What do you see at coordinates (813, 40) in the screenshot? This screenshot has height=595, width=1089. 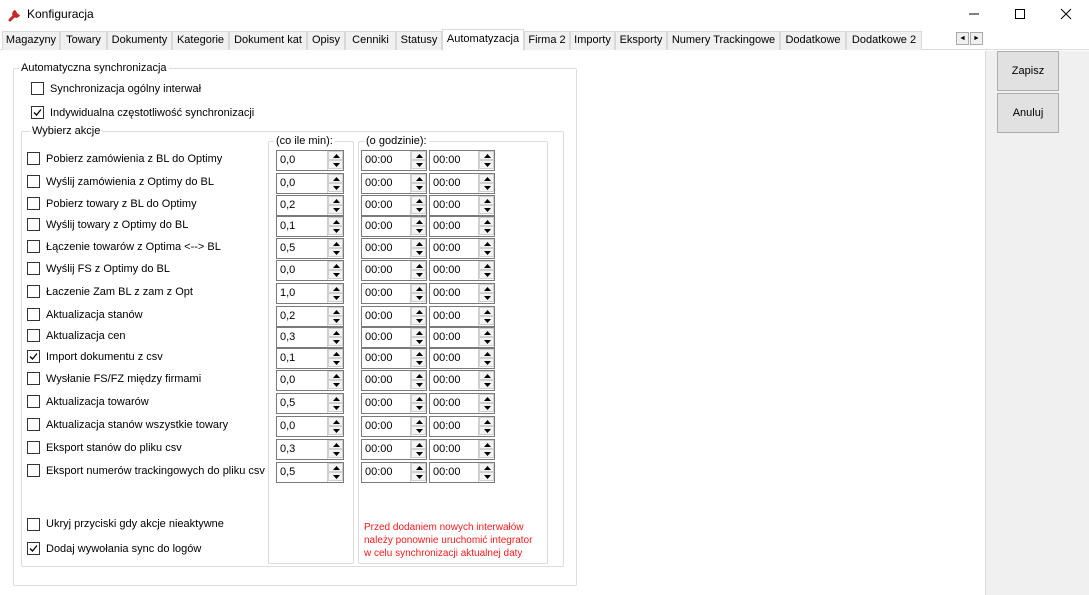 I see `tab-dodatkowe: Dodatkowe` at bounding box center [813, 40].